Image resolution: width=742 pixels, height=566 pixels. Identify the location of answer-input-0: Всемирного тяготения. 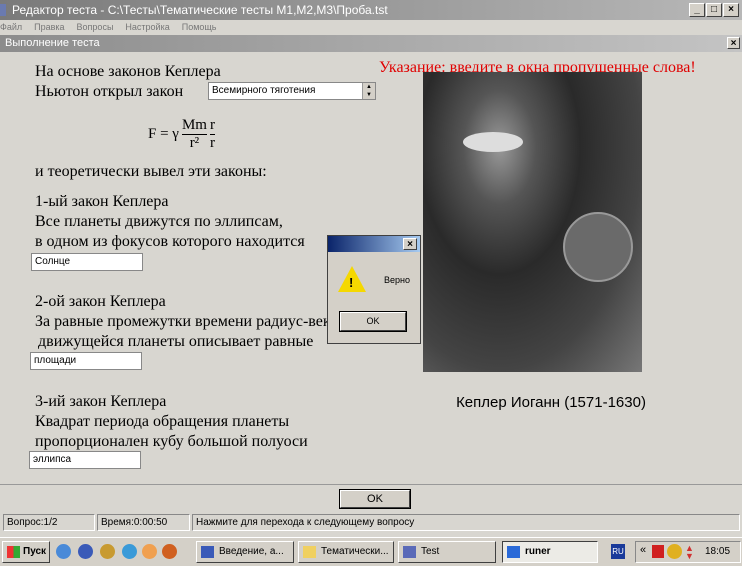
(292, 91).